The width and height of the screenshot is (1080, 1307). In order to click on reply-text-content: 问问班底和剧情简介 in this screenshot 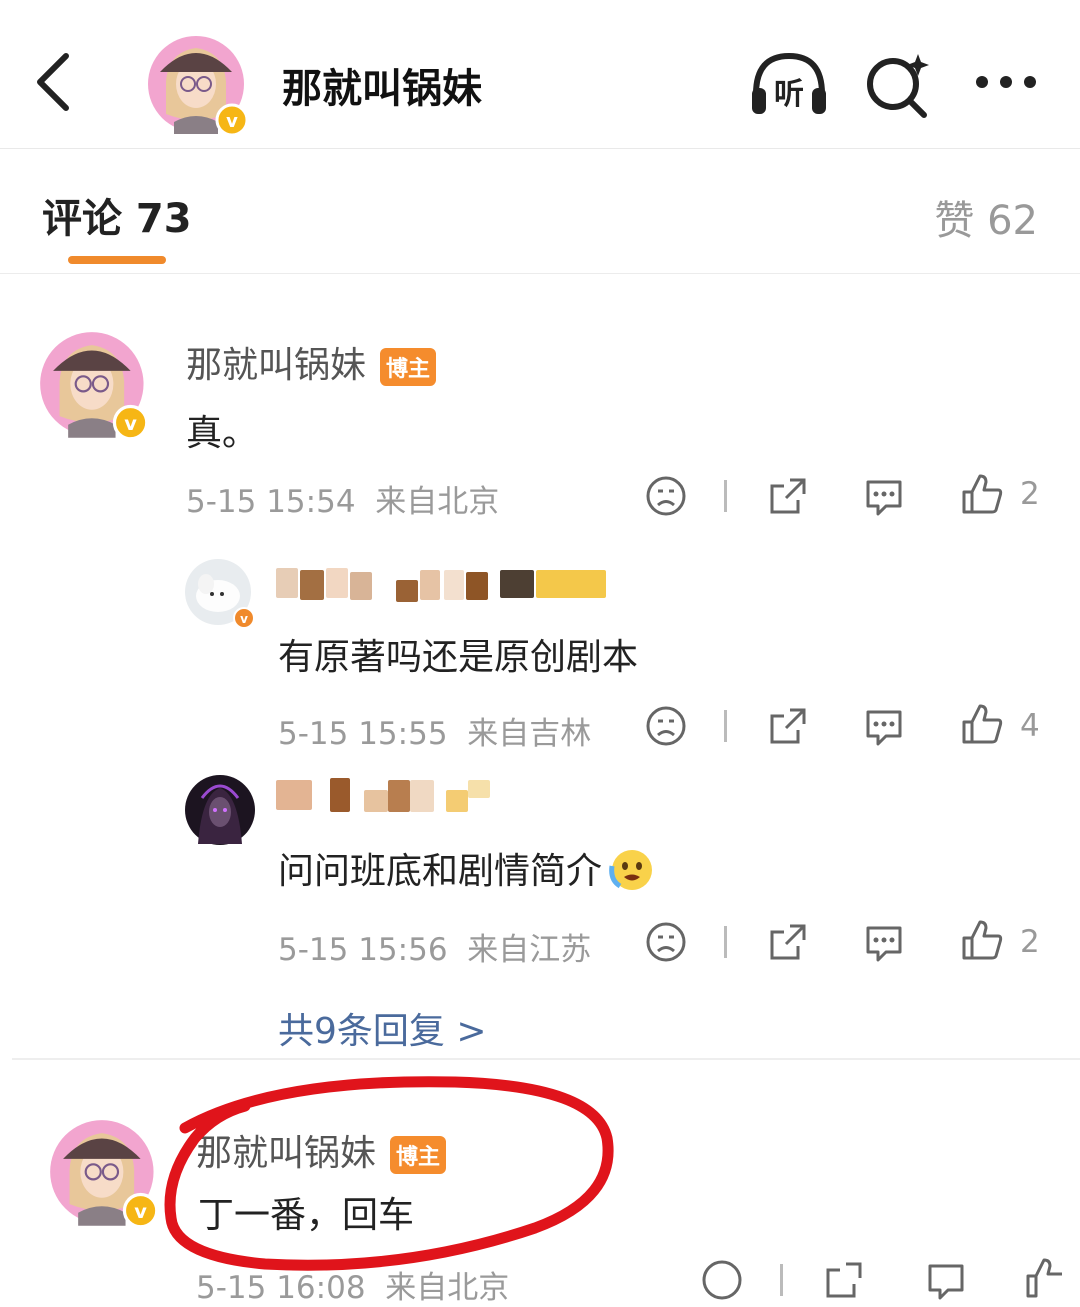, I will do `click(440, 871)`.